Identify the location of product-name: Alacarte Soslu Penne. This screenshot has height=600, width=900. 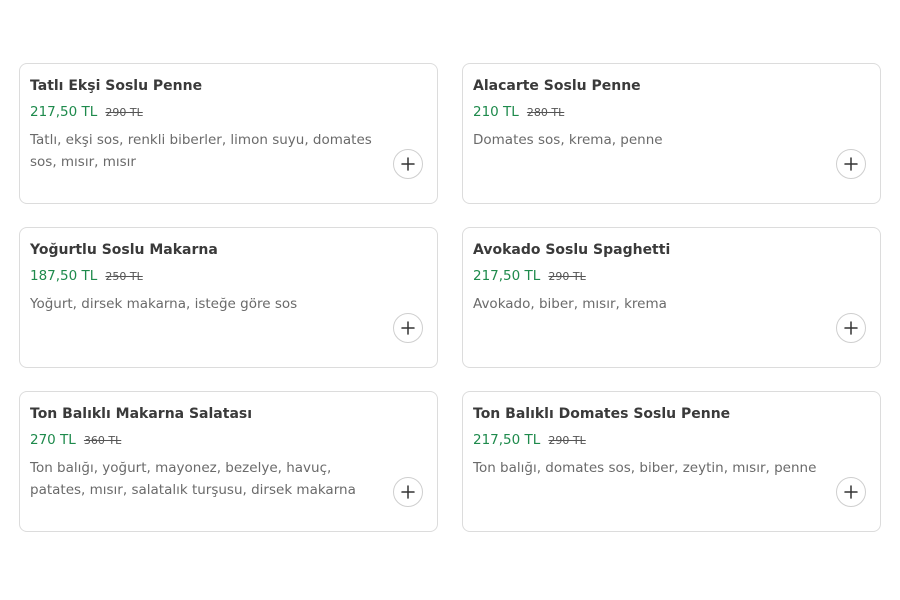
(557, 86).